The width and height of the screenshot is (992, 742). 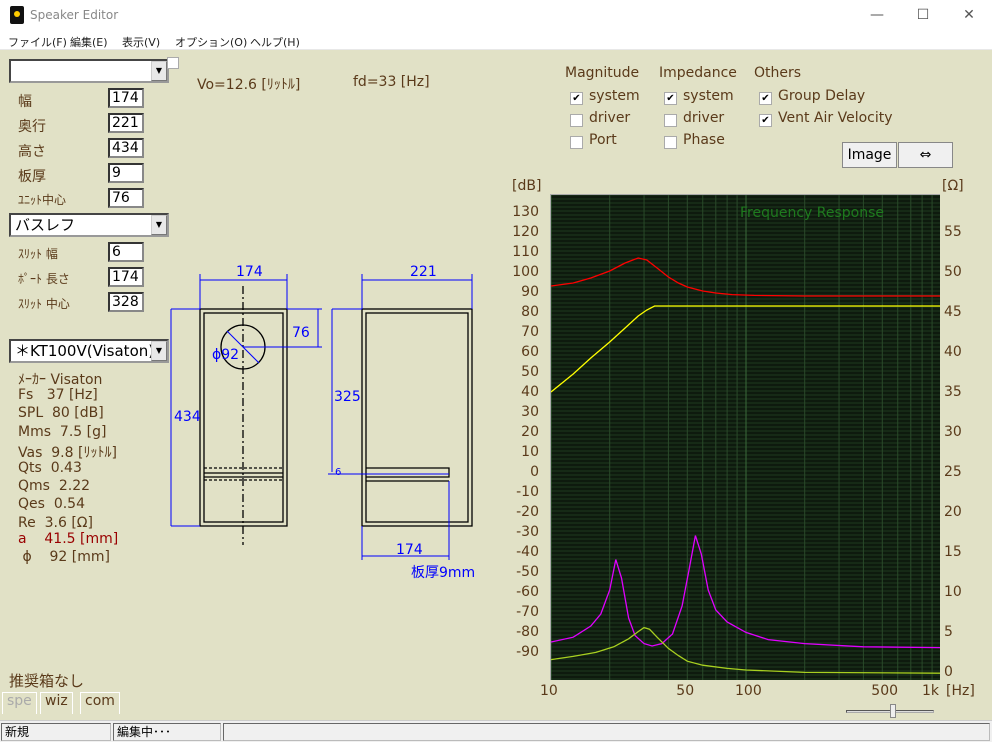 What do you see at coordinates (925, 155) in the screenshot?
I see `swap-button: ⇔` at bounding box center [925, 155].